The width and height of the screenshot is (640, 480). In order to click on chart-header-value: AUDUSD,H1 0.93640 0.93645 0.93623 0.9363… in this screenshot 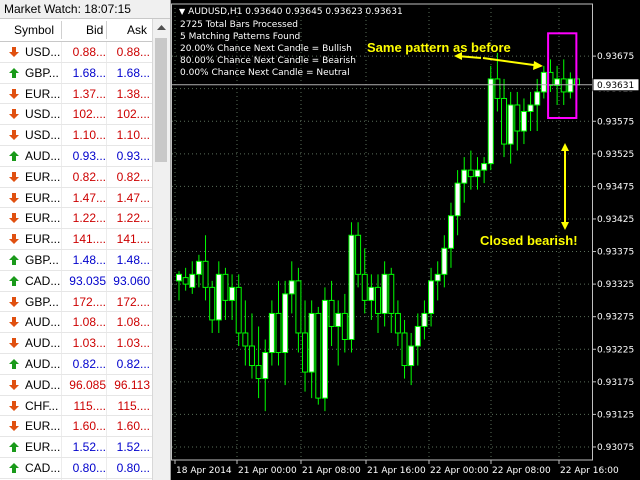, I will do `click(295, 12)`.